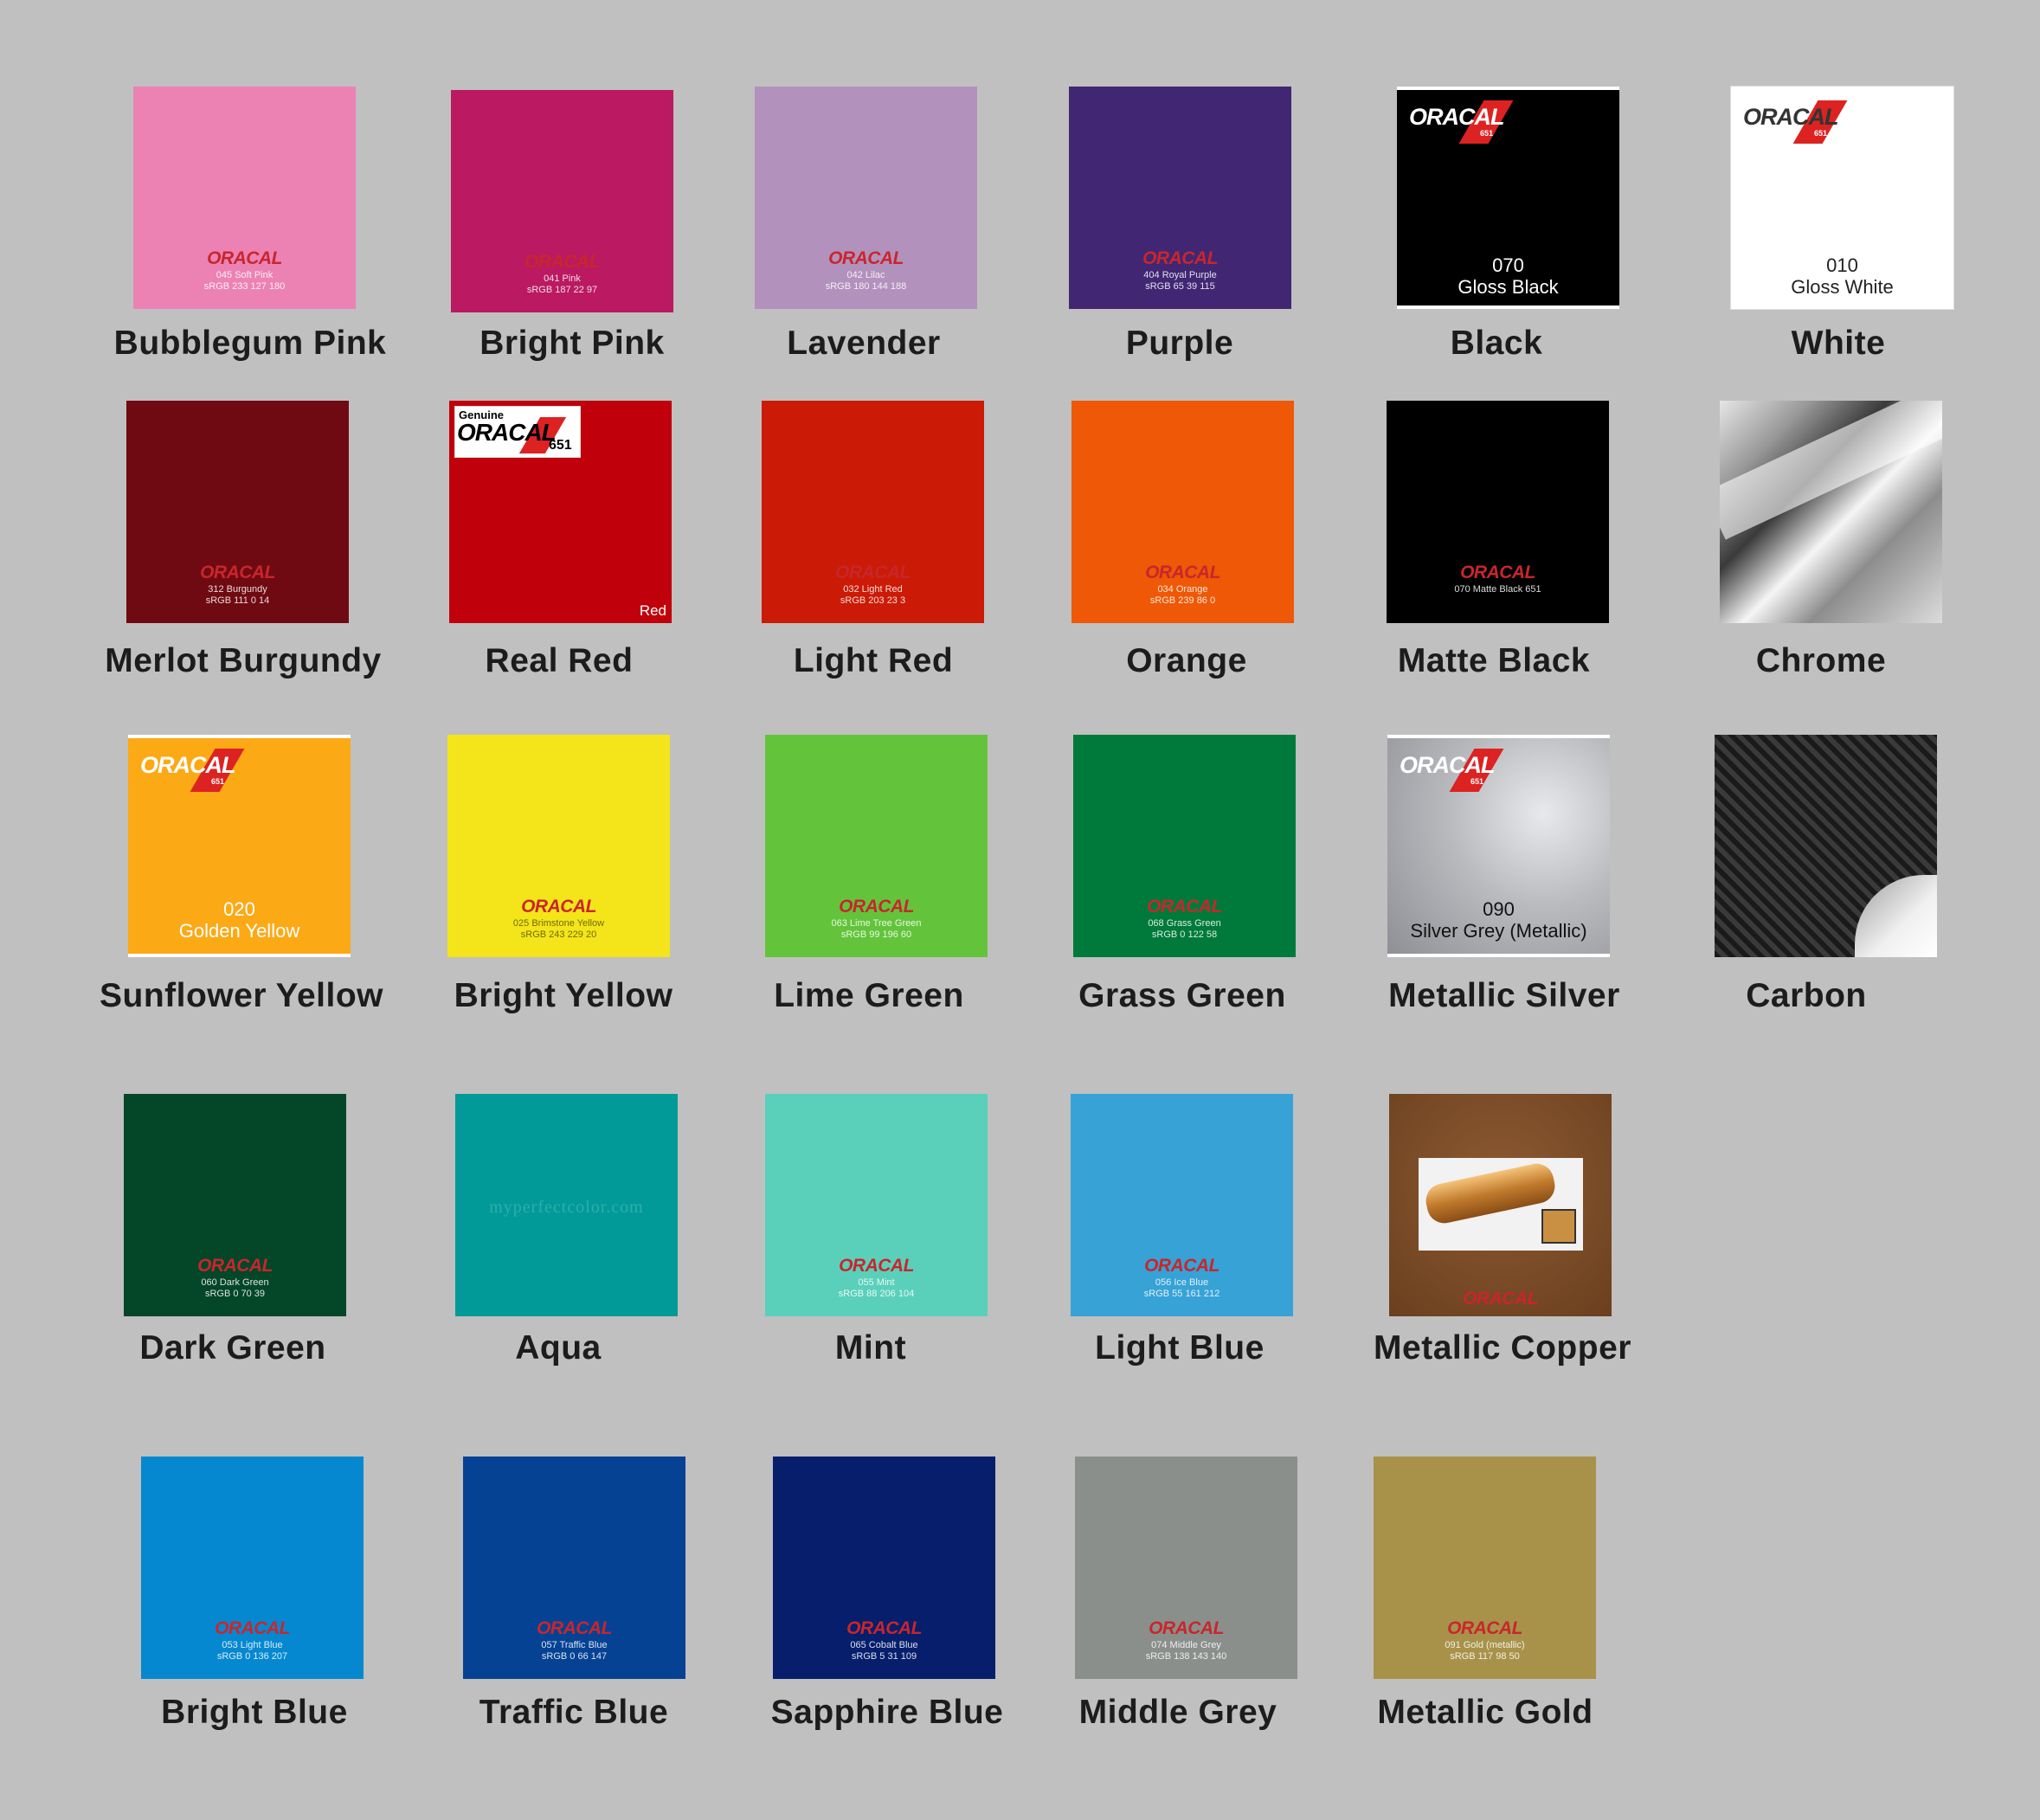 The image size is (2040, 1820). What do you see at coordinates (559, 660) in the screenshot?
I see `swatch-title: Real Red` at bounding box center [559, 660].